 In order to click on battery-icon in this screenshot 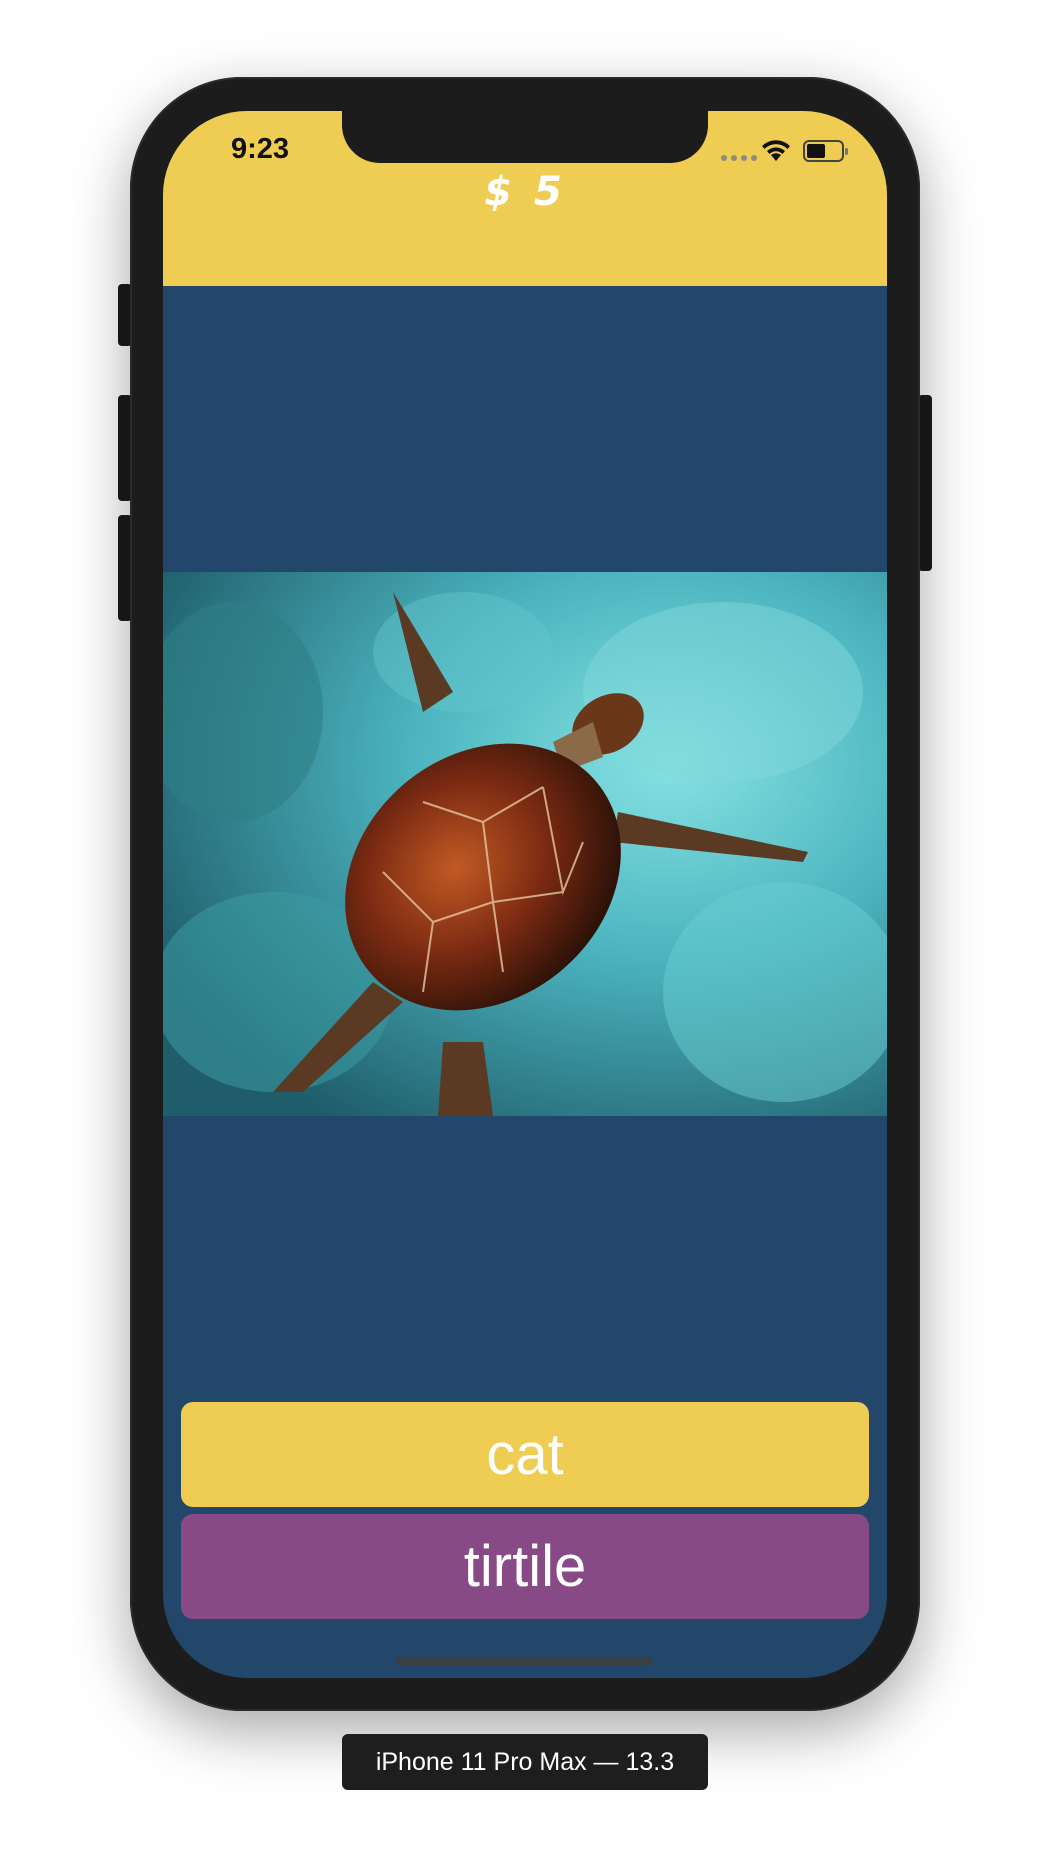, I will do `click(825, 151)`.